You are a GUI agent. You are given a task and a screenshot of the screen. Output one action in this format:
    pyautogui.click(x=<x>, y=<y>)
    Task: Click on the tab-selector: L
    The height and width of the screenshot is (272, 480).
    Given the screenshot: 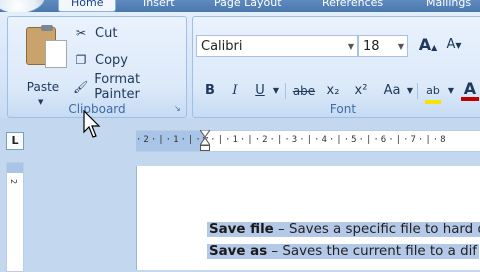 What is the action you would take?
    pyautogui.click(x=15, y=141)
    